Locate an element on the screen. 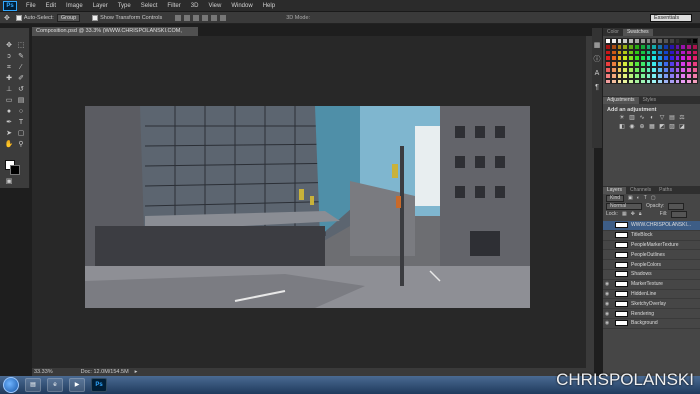 Image resolution: width=700 pixels, height=394 pixels. tab-color: Color is located at coordinates (613, 32).